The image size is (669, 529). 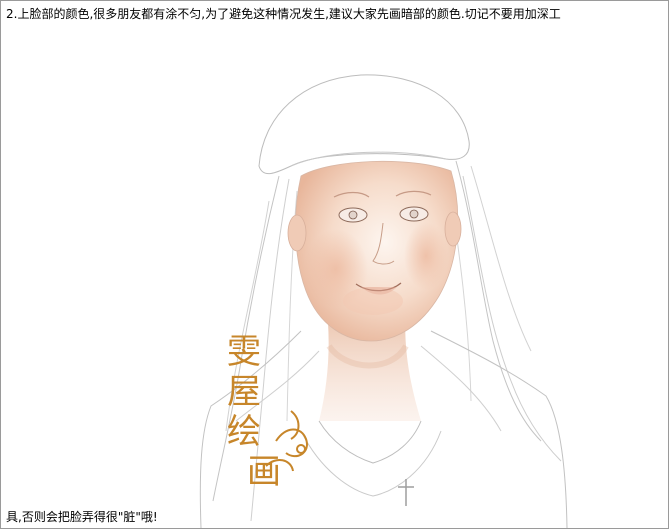 What do you see at coordinates (370, 442) in the screenshot?
I see `collar` at bounding box center [370, 442].